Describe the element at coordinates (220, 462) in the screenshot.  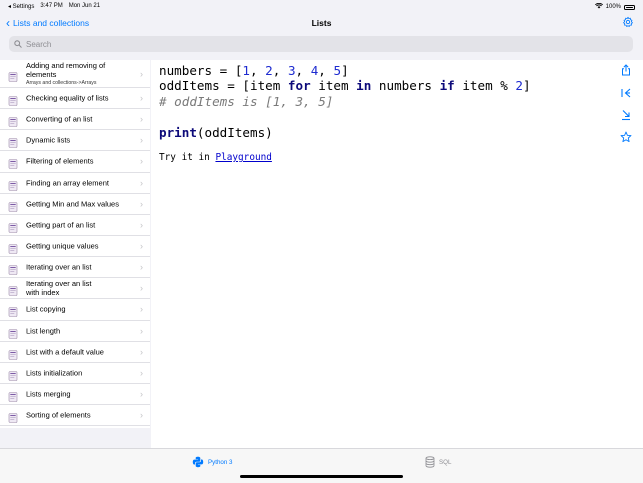
I see `tab-python-label: Python 3` at that location.